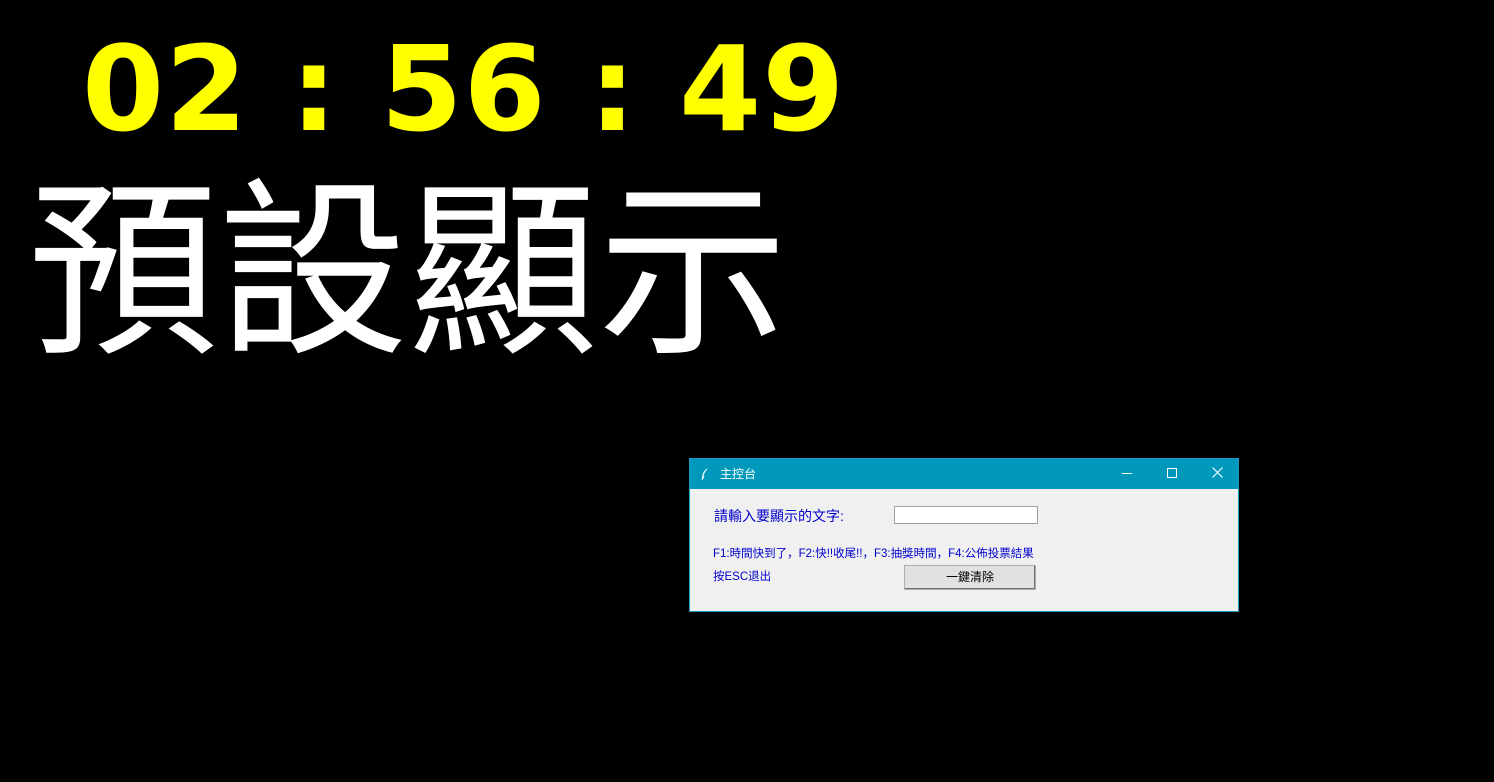  Describe the element at coordinates (966, 515) in the screenshot. I see `display-text-input` at that location.